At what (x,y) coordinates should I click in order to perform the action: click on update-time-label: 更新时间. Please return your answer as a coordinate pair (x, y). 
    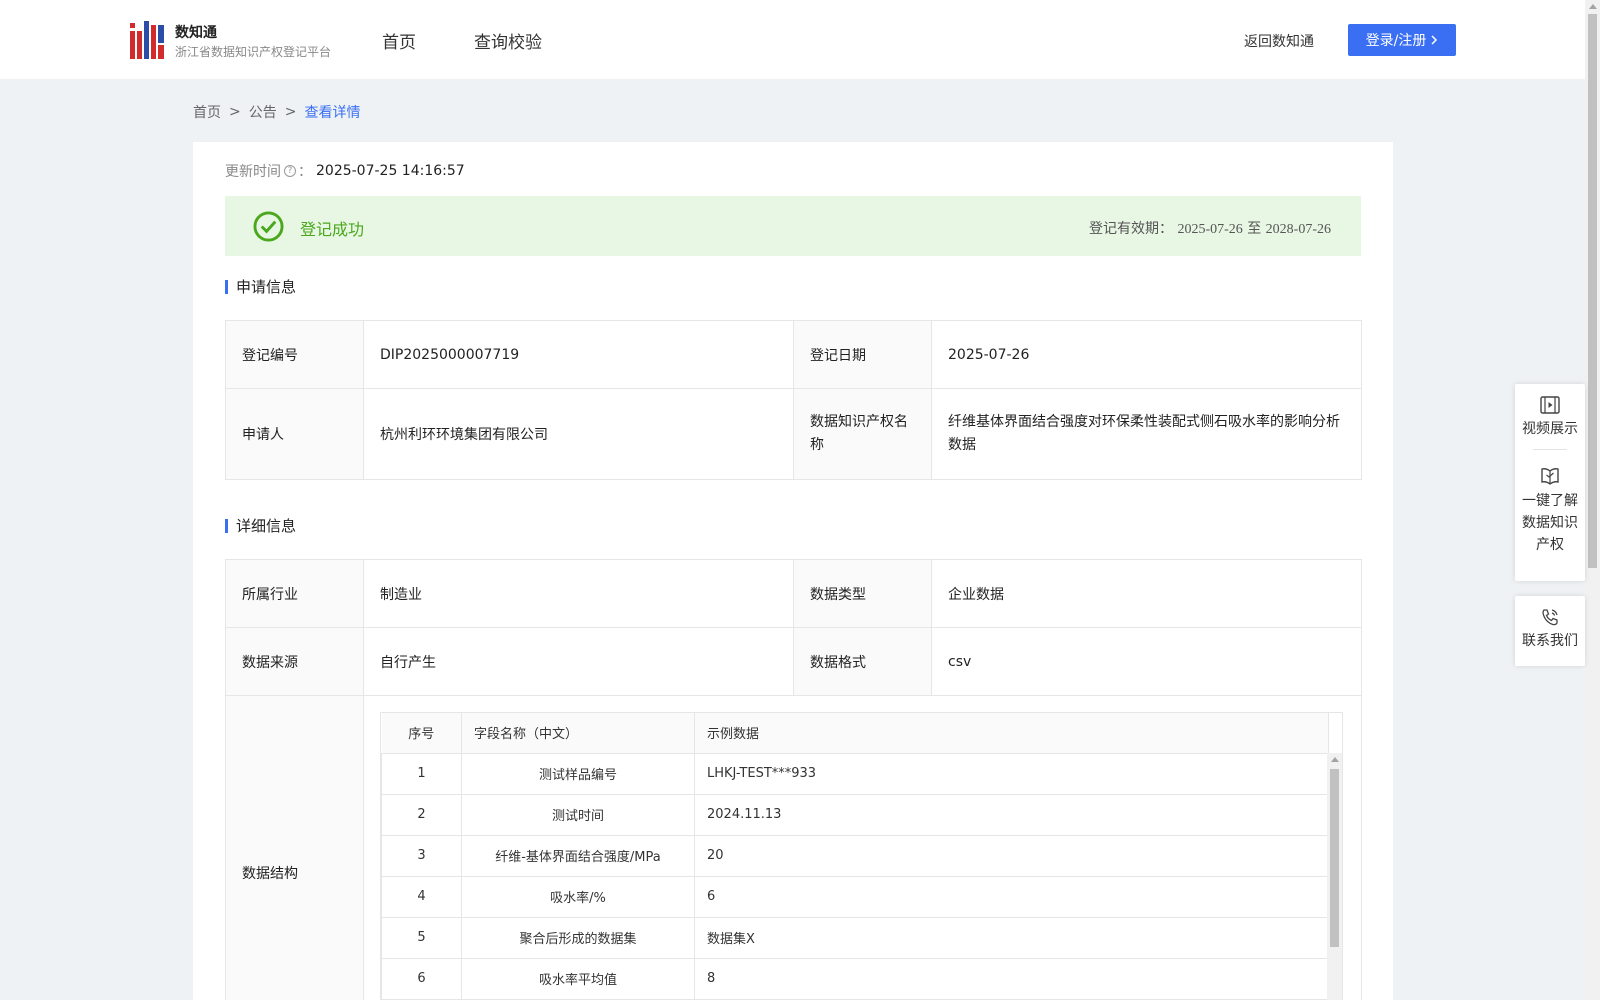
    Looking at the image, I should click on (253, 172).